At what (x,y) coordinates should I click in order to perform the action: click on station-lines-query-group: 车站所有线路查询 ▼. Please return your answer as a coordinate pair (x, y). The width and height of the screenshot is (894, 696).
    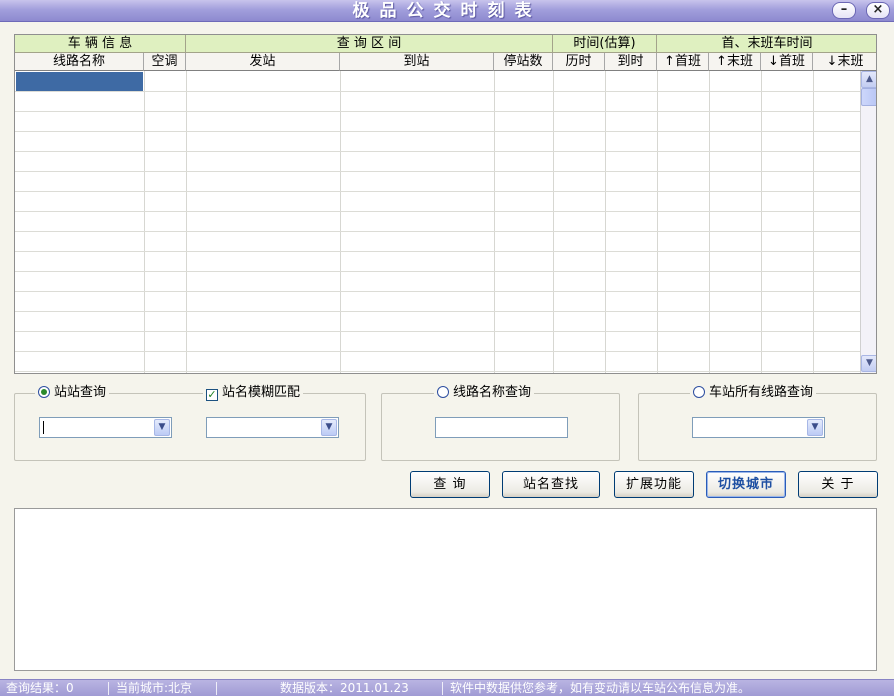
    Looking at the image, I should click on (757, 422).